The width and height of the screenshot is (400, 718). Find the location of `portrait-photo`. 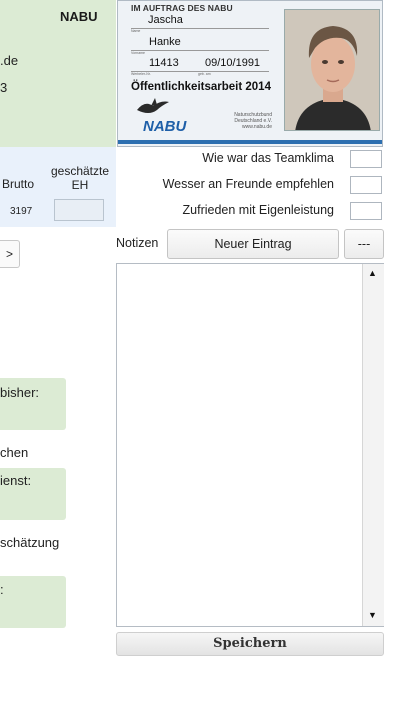

portrait-photo is located at coordinates (332, 70).